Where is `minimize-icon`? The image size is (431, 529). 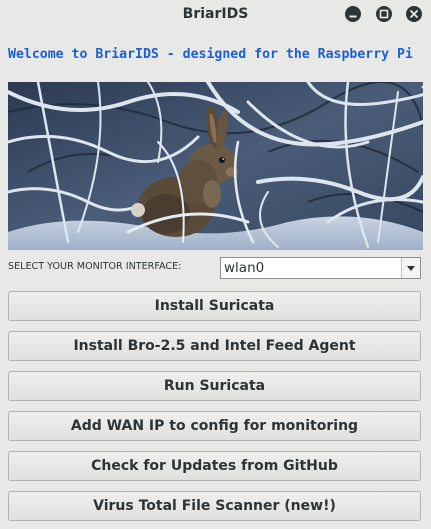 minimize-icon is located at coordinates (353, 16).